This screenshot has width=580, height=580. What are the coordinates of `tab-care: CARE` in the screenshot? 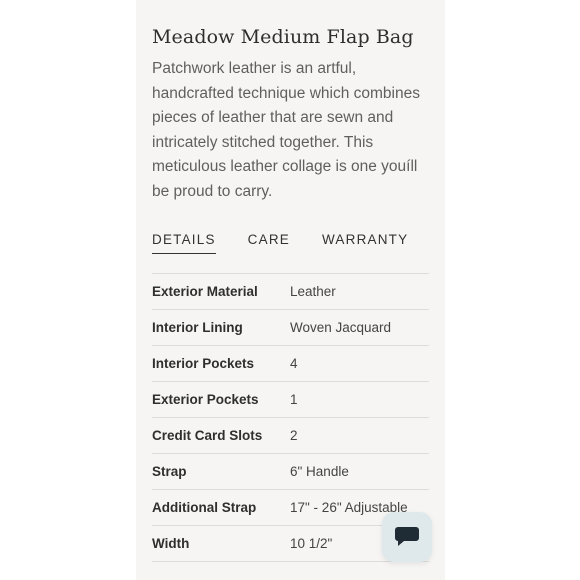 It's located at (269, 243).